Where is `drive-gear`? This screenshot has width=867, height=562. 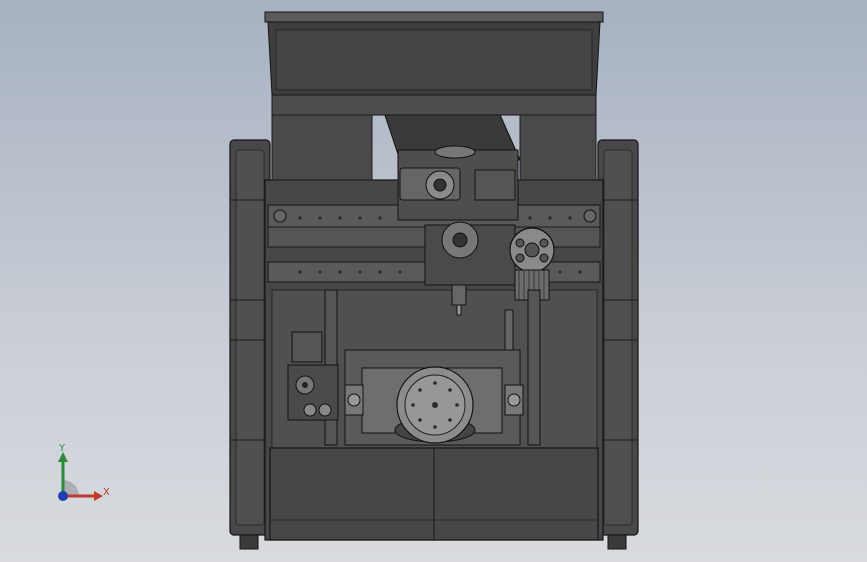
drive-gear is located at coordinates (532, 264).